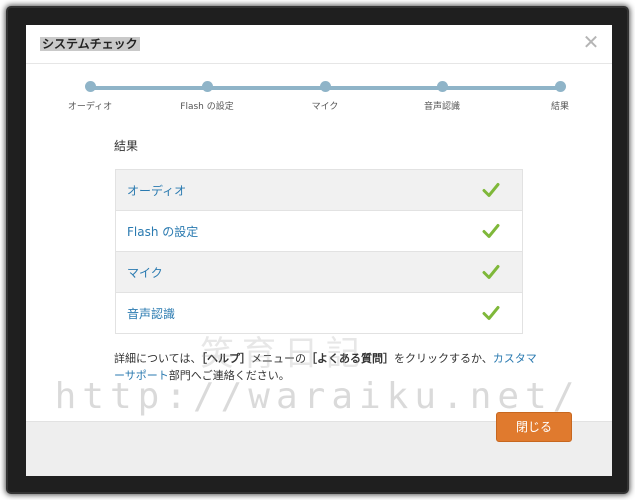  What do you see at coordinates (151, 314) in the screenshot?
I see `result-label: 音声認識` at bounding box center [151, 314].